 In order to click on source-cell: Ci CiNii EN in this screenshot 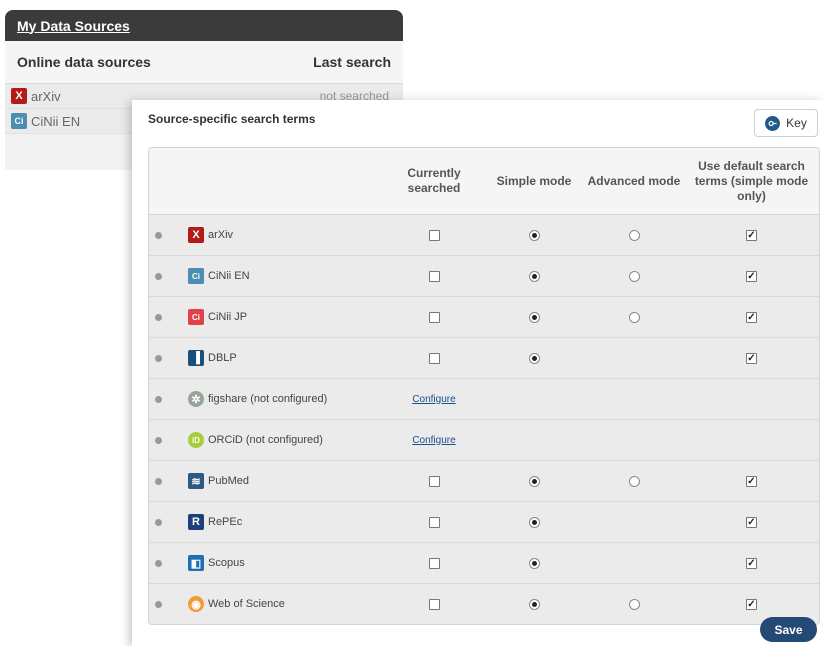, I will do `click(266, 276)`.